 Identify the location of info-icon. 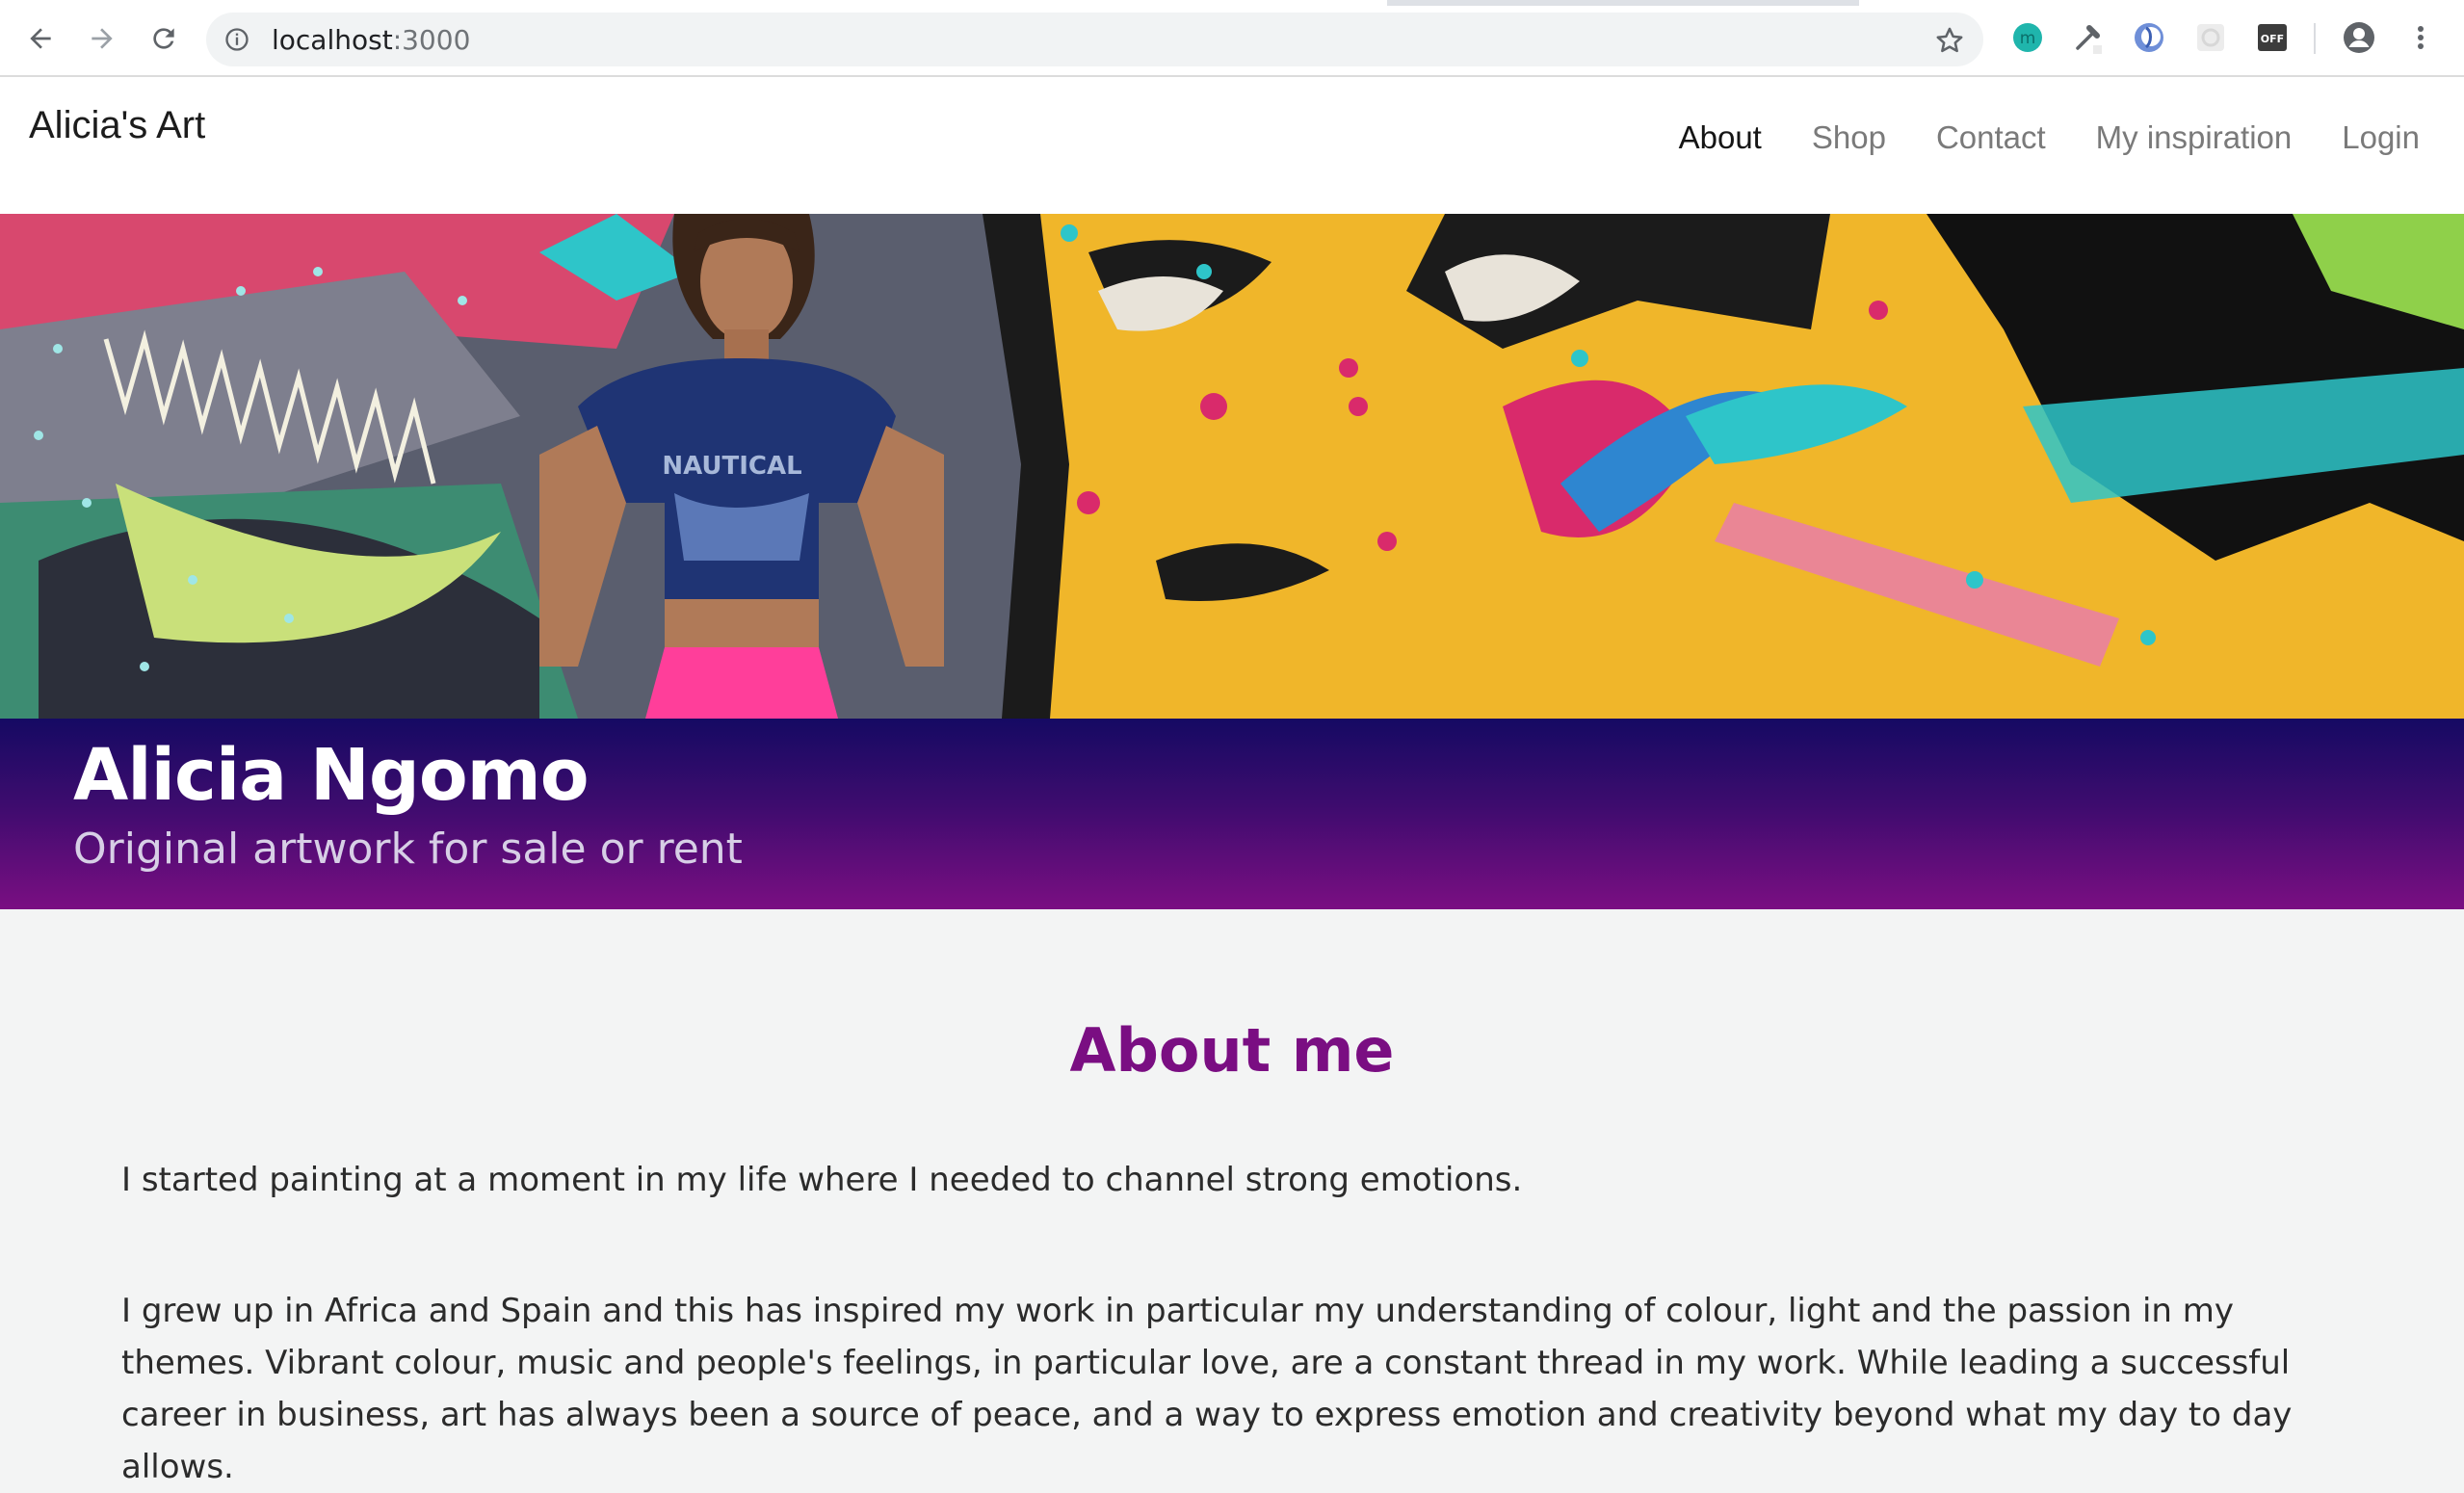
(236, 39).